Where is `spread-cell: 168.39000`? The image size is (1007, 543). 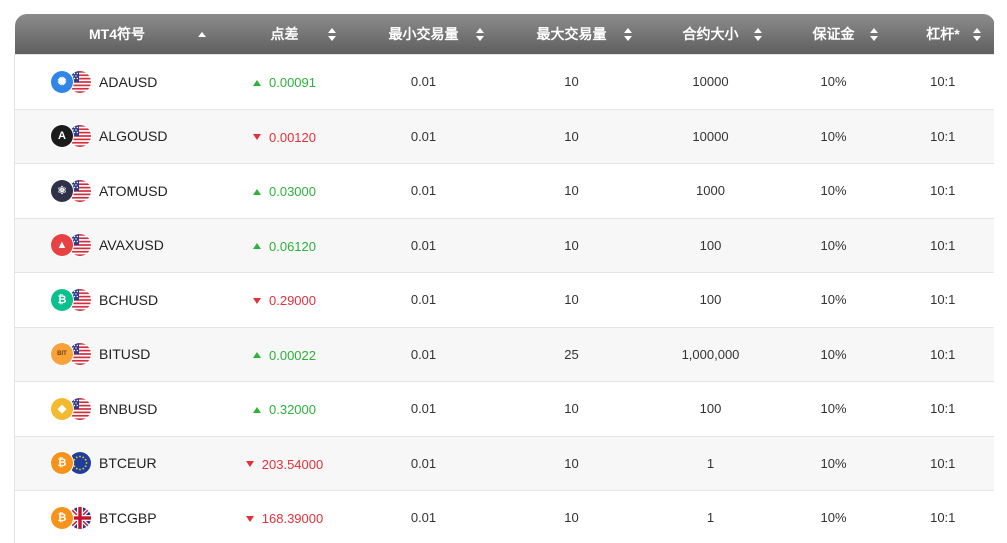
spread-cell: 168.39000 is located at coordinates (284, 516).